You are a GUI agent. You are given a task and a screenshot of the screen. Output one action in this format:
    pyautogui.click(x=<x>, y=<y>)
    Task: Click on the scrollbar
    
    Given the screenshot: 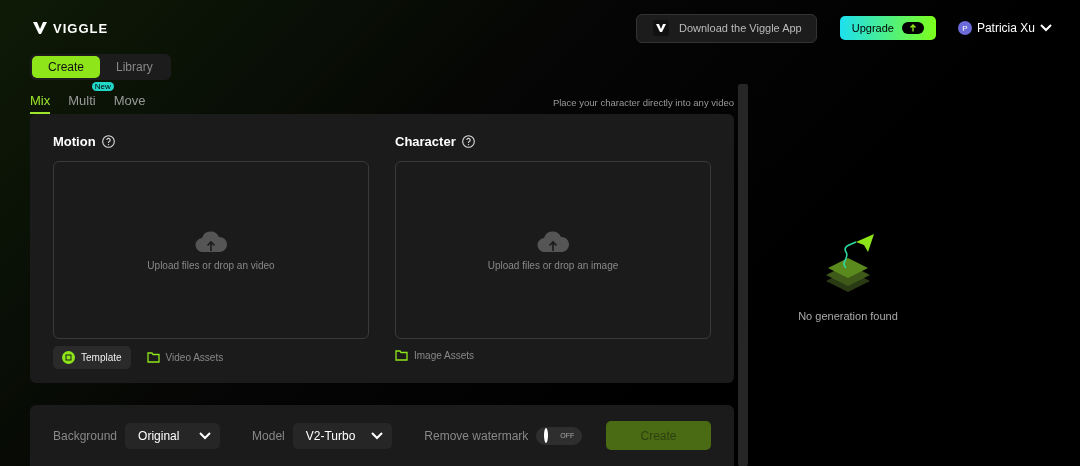 What is the action you would take?
    pyautogui.click(x=743, y=275)
    